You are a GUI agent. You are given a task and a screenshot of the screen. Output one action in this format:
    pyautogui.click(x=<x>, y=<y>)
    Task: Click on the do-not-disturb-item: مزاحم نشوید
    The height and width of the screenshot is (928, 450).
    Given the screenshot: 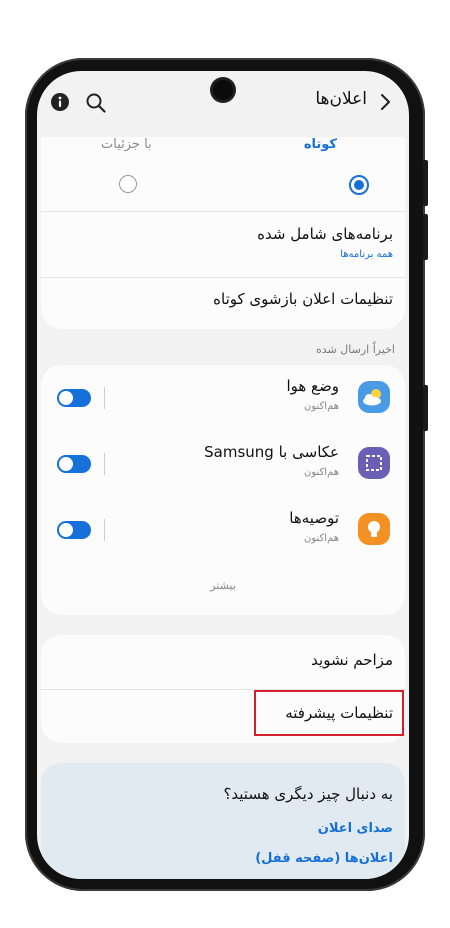 What is the action you would take?
    pyautogui.click(x=352, y=660)
    